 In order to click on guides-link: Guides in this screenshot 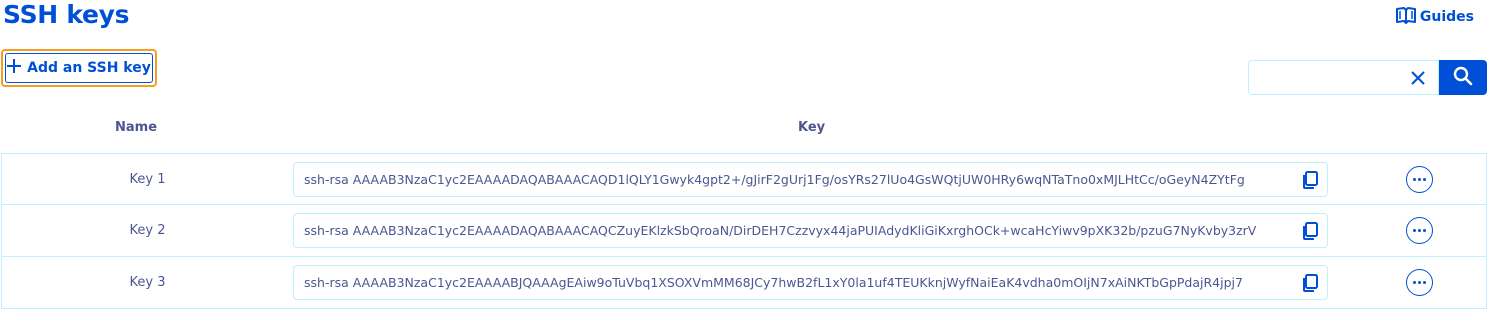, I will do `click(1434, 17)`.